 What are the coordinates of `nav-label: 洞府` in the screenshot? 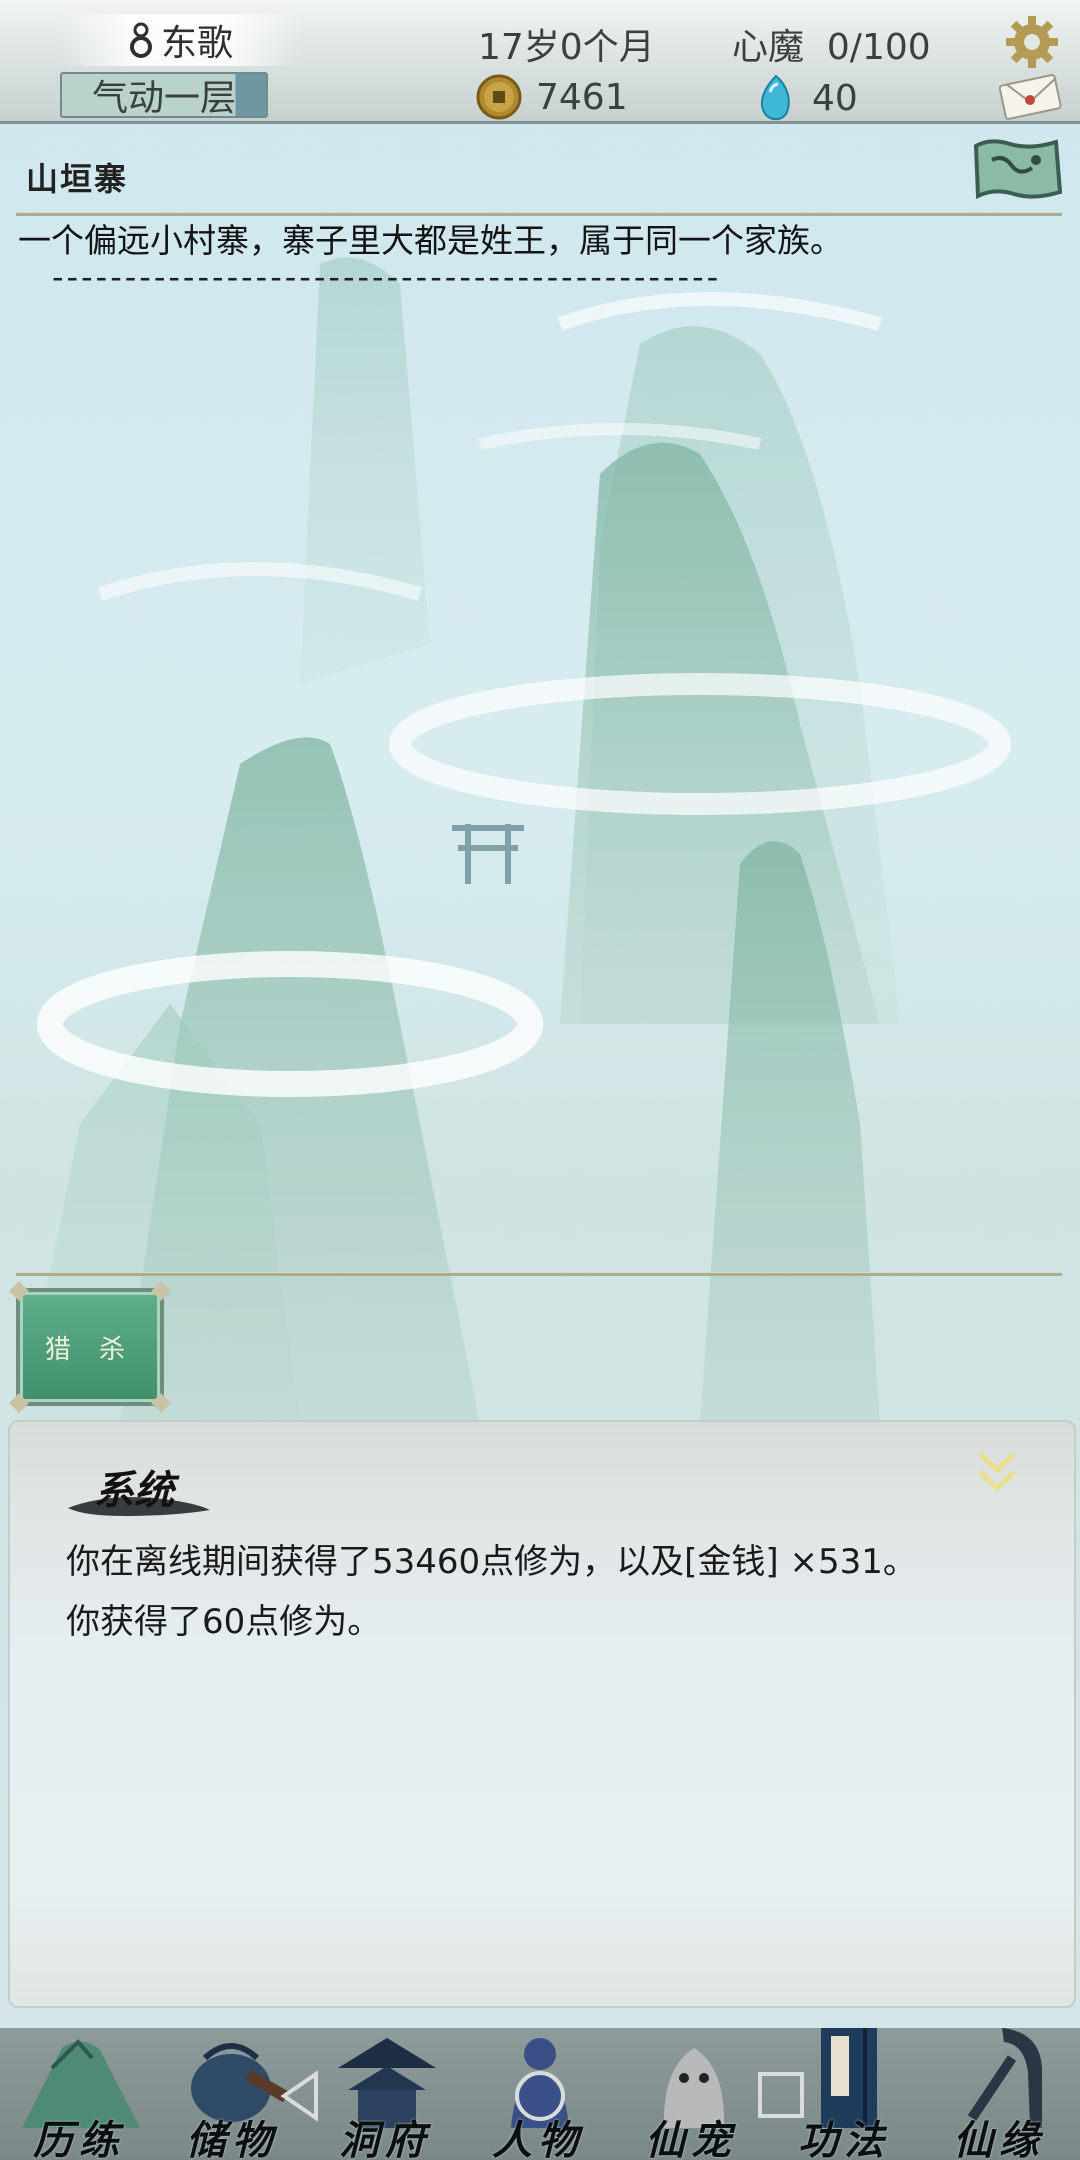 It's located at (385, 2138).